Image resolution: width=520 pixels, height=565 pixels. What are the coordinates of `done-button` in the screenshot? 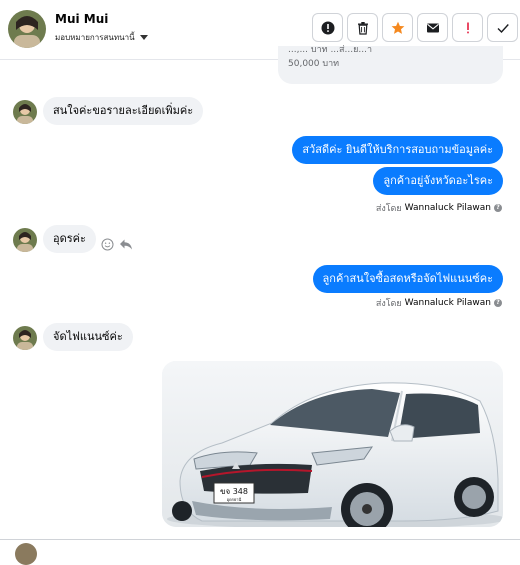 It's located at (502, 27).